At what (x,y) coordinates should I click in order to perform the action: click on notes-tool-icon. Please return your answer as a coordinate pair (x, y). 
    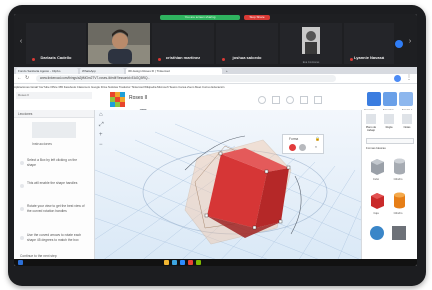
    Looking at the image, I should click on (407, 119).